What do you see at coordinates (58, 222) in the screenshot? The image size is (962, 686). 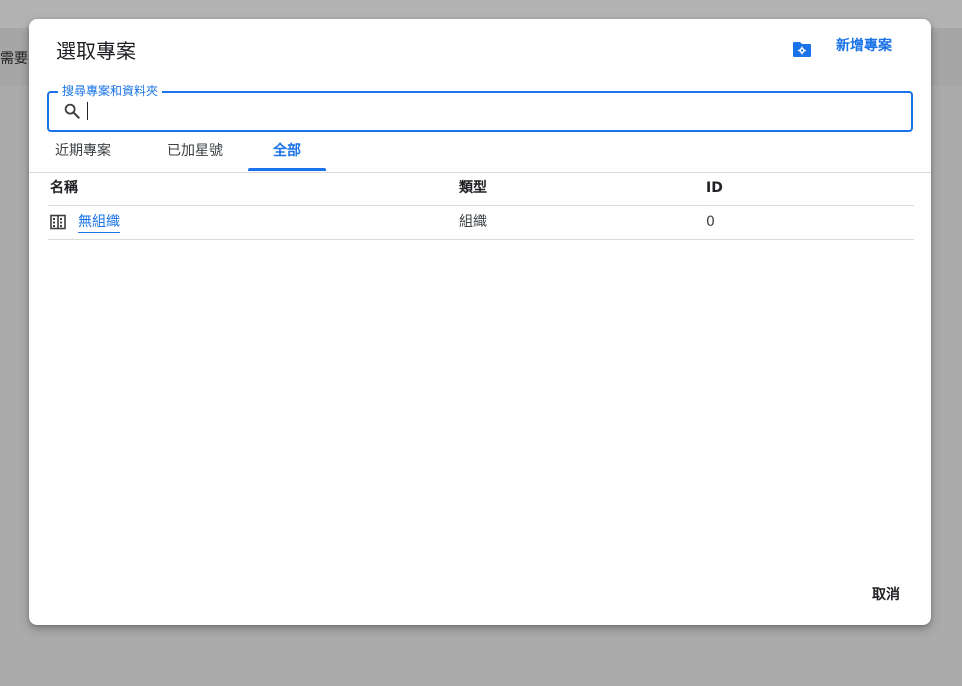 I see `organization-icon` at bounding box center [58, 222].